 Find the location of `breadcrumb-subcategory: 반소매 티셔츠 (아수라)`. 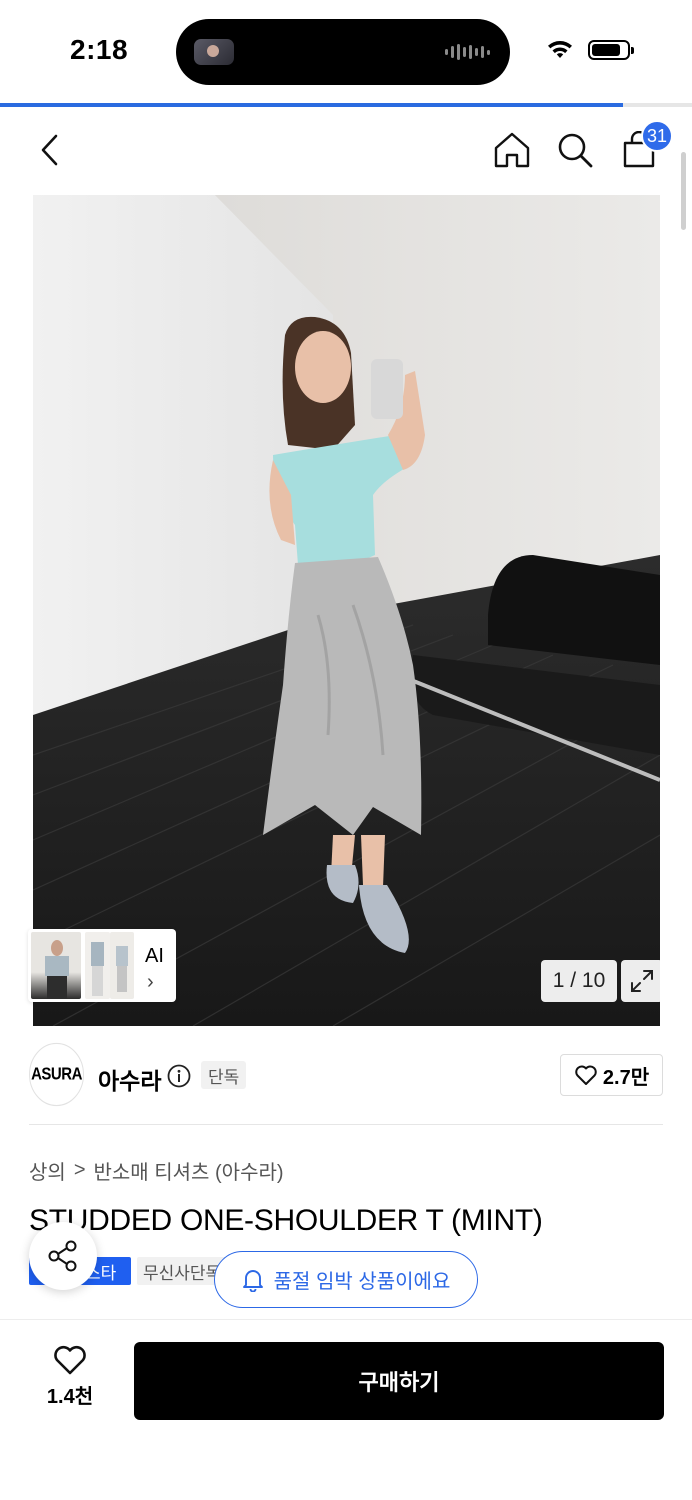

breadcrumb-subcategory: 반소매 티셔츠 (아수라) is located at coordinates (189, 1170).